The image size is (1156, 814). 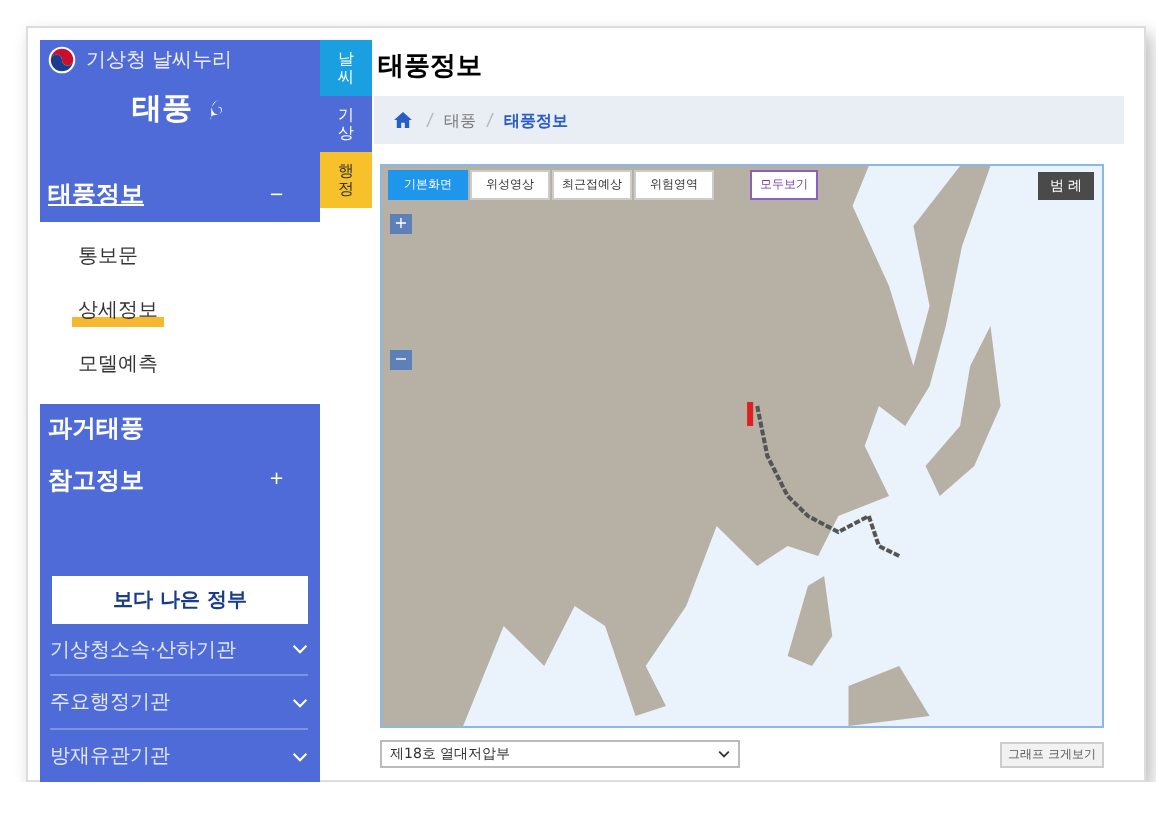 What do you see at coordinates (110, 756) in the screenshot?
I see `link-item: 방재유관기관` at bounding box center [110, 756].